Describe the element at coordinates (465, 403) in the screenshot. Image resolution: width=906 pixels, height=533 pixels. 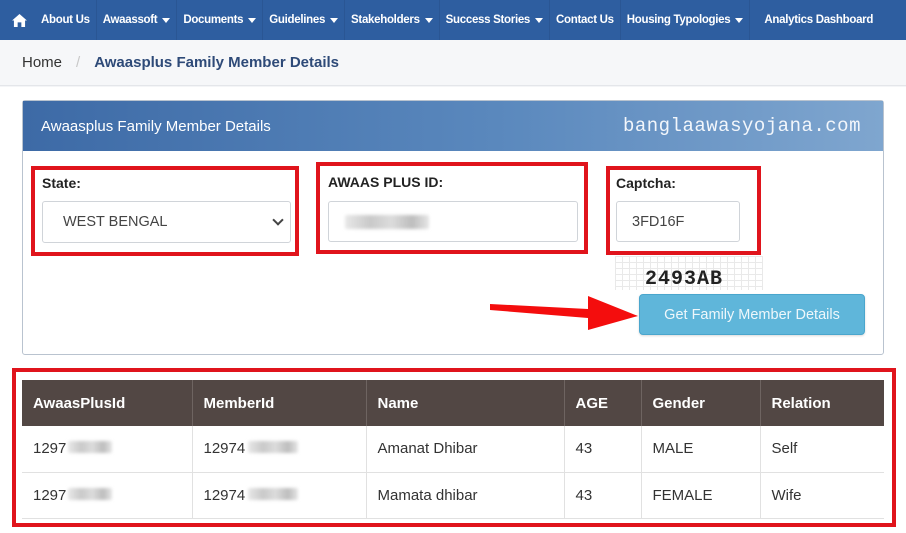
I see `col-name: Name` at that location.